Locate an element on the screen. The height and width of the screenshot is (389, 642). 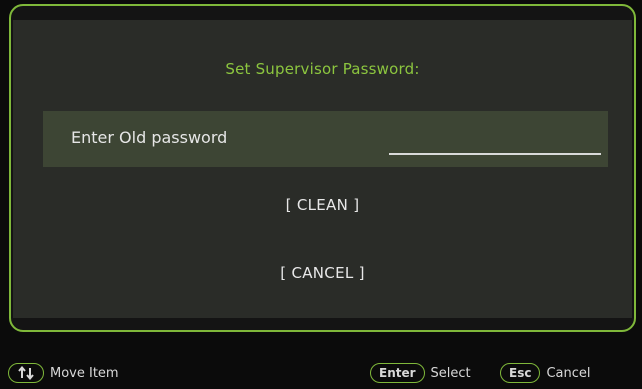
old-password-row: Enter Old password is located at coordinates (325, 139).